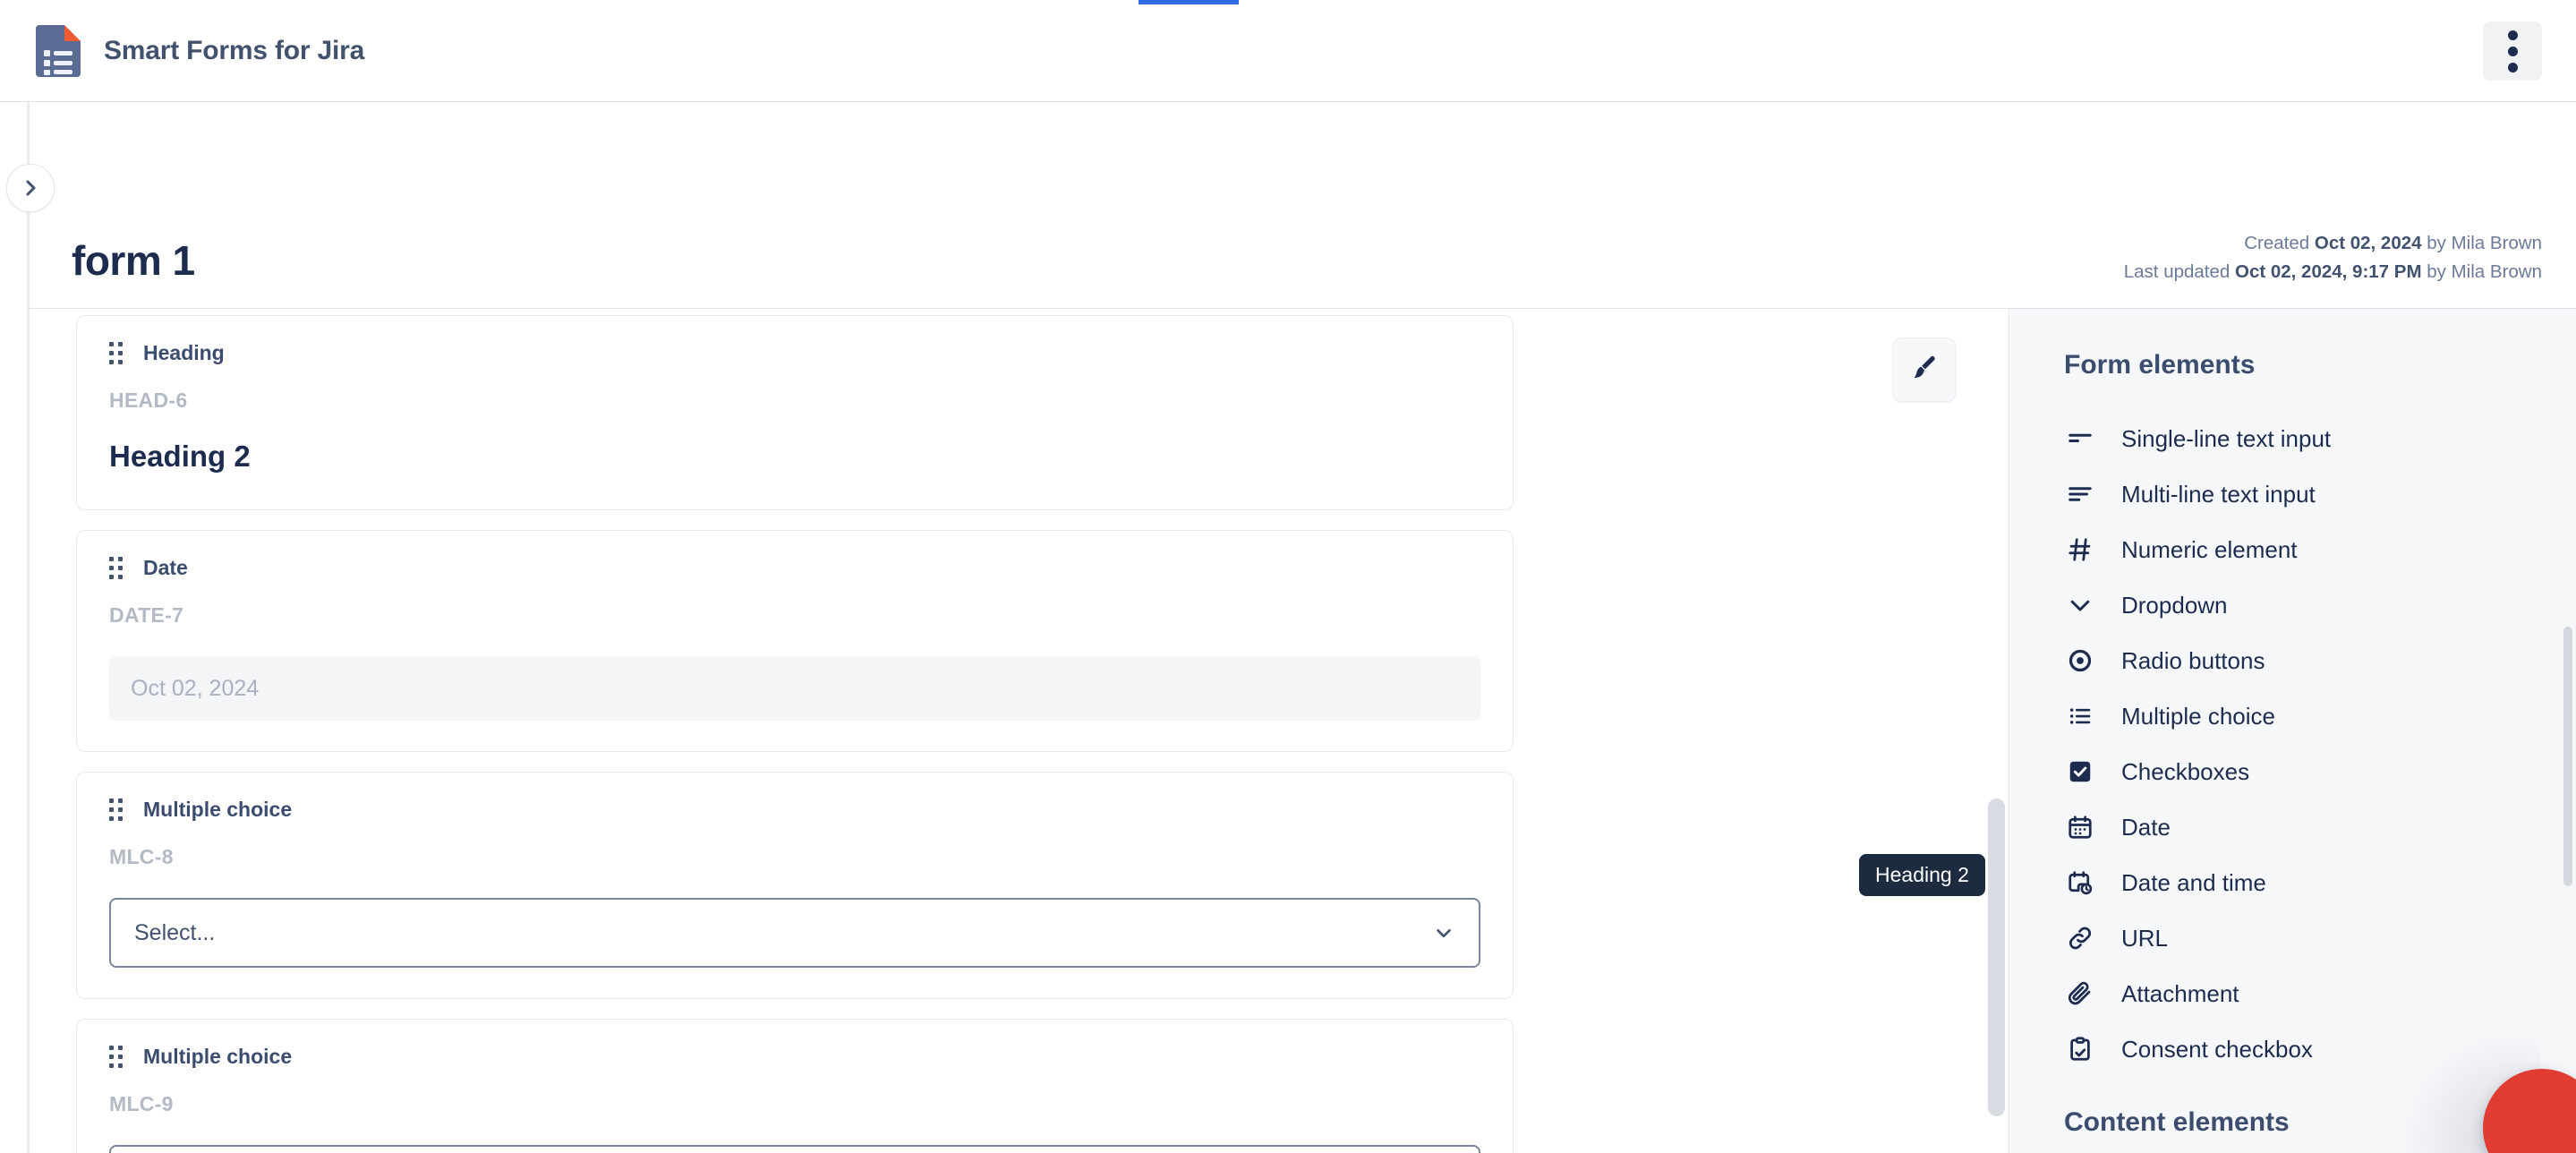 The height and width of the screenshot is (1153, 2576). I want to click on sidebar-item-label: Consent checkbox, so click(2217, 1049).